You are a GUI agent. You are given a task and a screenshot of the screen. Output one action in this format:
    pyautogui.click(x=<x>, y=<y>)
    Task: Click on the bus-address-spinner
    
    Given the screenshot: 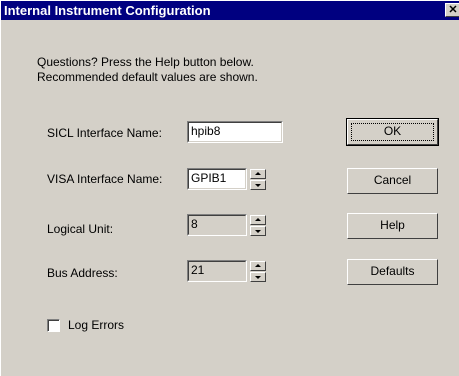 What is the action you would take?
    pyautogui.click(x=258, y=271)
    